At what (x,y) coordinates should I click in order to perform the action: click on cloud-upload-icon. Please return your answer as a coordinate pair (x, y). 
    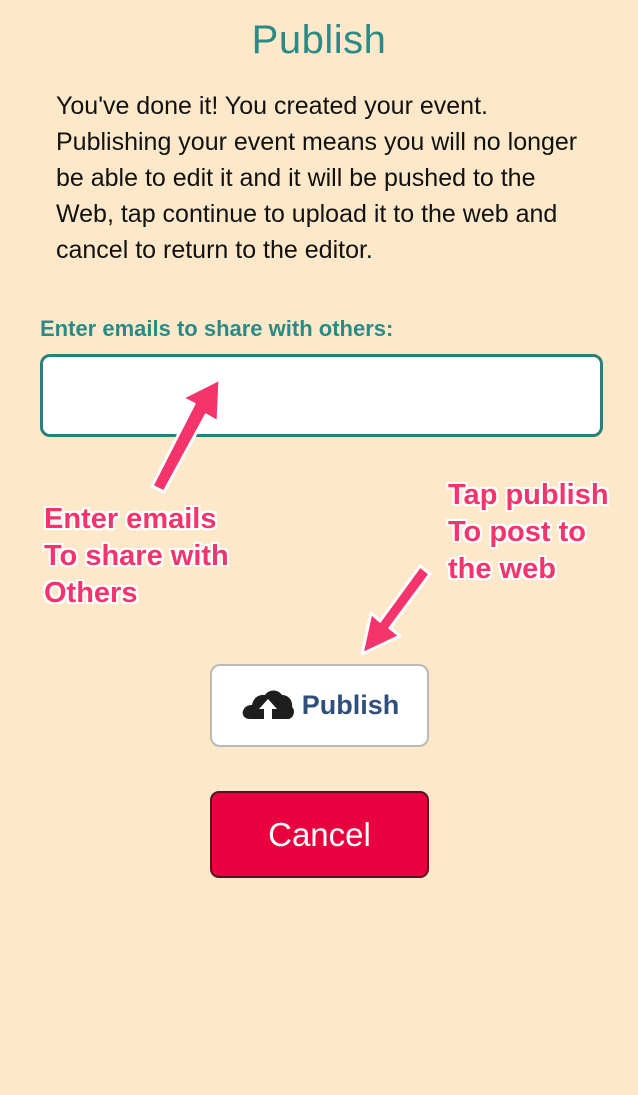
    Looking at the image, I should click on (268, 705).